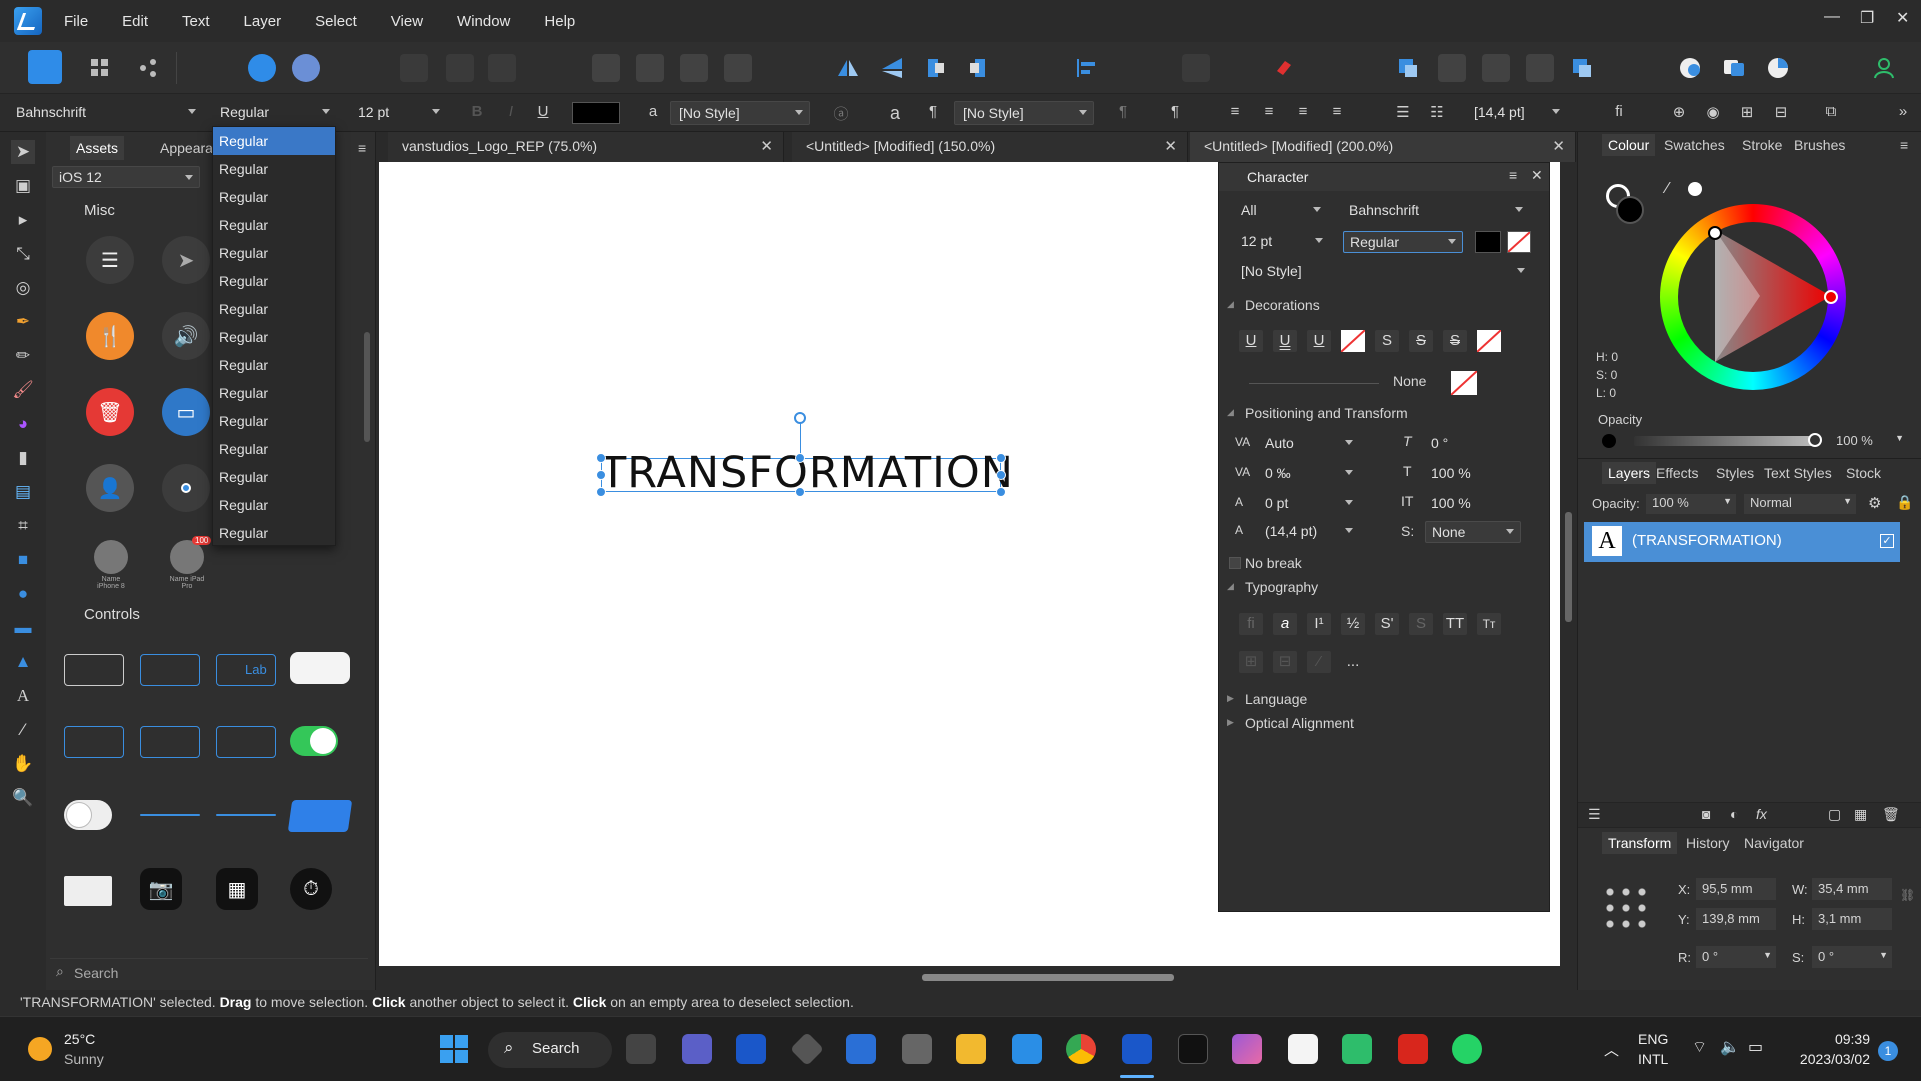 The image size is (1921, 1081). I want to click on transparency-tool-icon: ▮, so click(23, 458).